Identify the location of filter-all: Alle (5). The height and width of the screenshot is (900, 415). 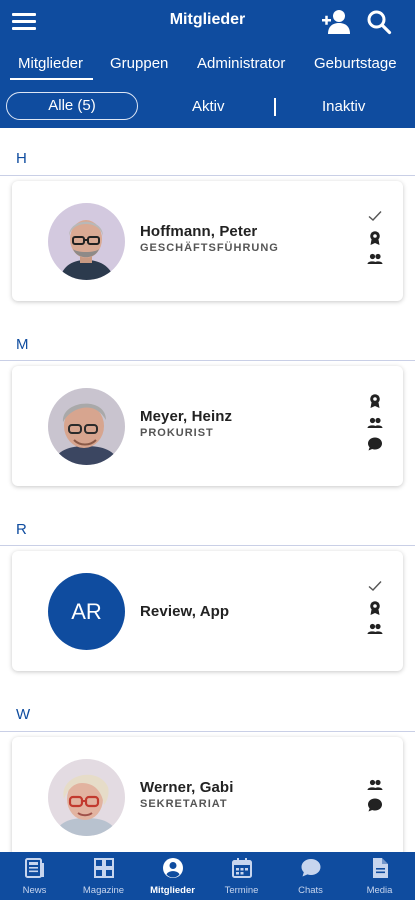
(72, 106).